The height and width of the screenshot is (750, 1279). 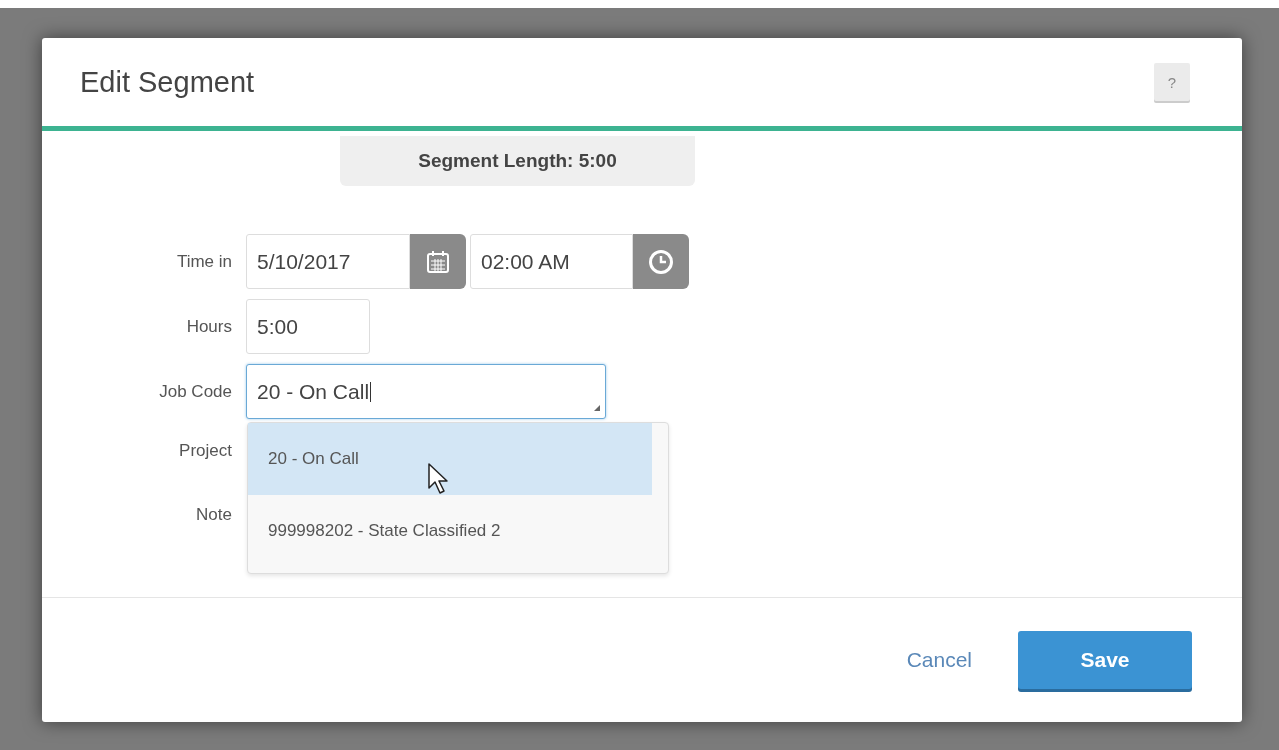 I want to click on dropdown-option: 999998202 - State Classified 2, so click(x=450, y=531).